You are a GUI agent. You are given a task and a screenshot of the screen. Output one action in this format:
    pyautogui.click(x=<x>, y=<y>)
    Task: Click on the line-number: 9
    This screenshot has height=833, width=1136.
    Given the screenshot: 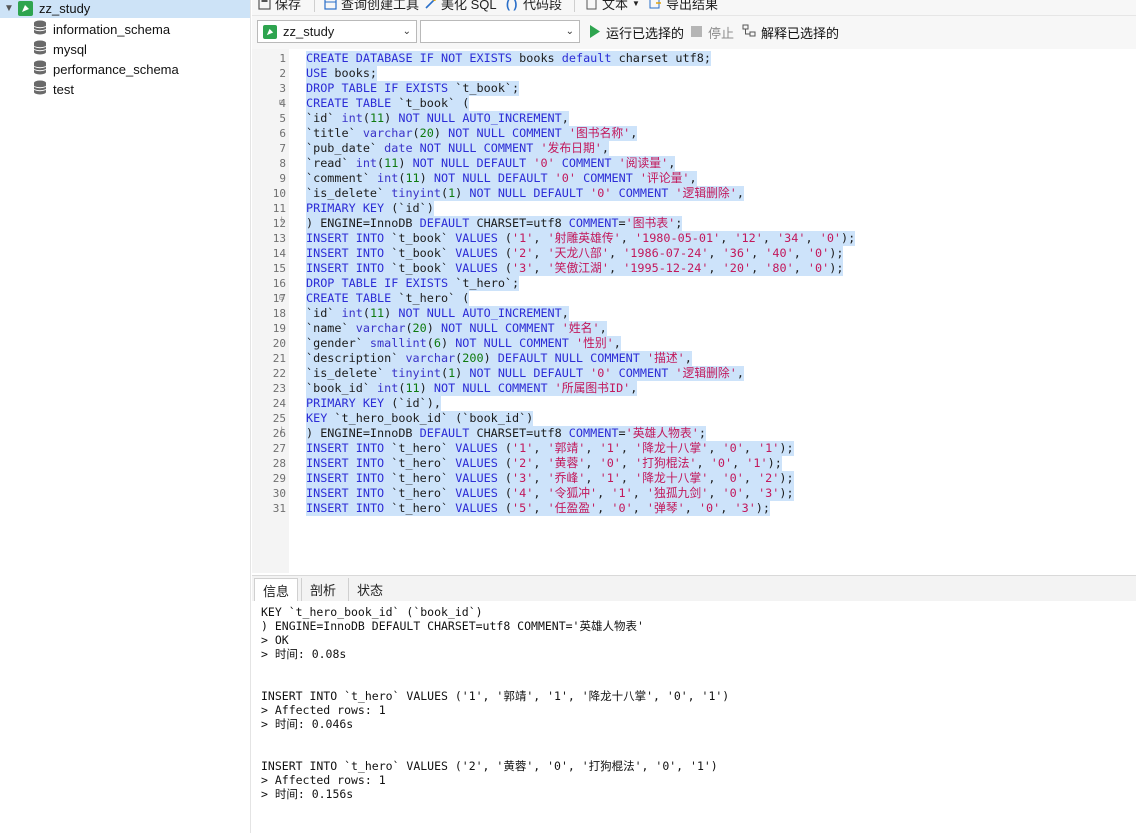 What is the action you would take?
    pyautogui.click(x=282, y=178)
    